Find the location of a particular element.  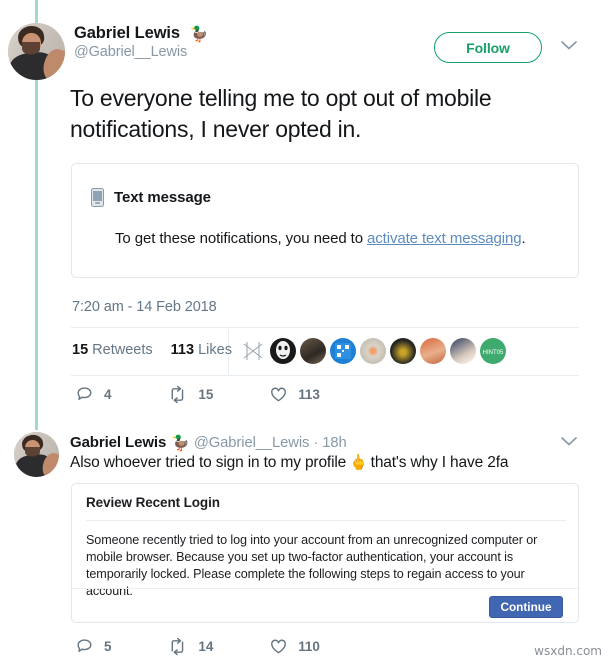

retweet-count: 15 is located at coordinates (206, 394).